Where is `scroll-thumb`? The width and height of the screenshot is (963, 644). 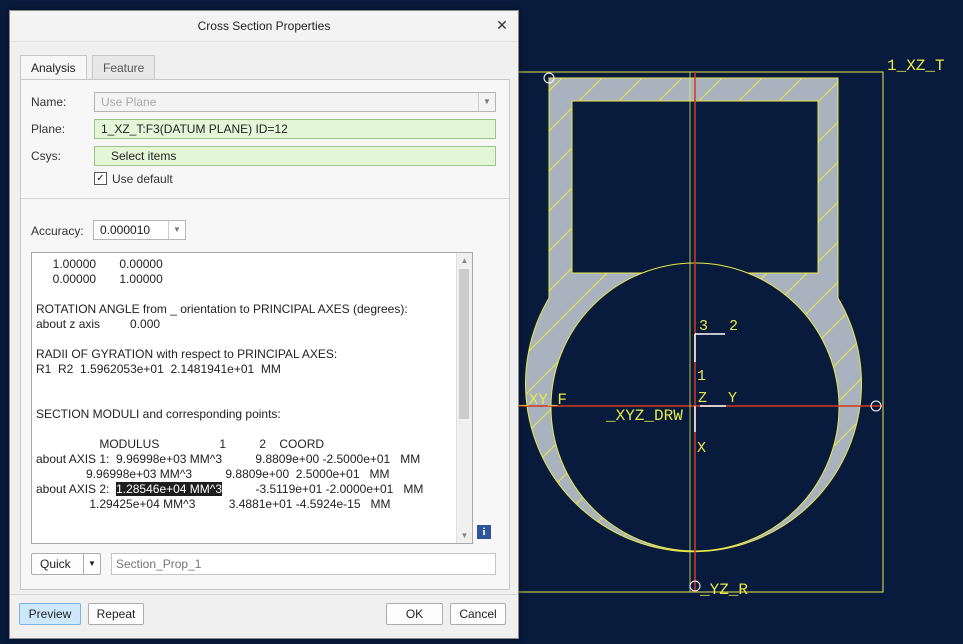
scroll-thumb is located at coordinates (464, 344).